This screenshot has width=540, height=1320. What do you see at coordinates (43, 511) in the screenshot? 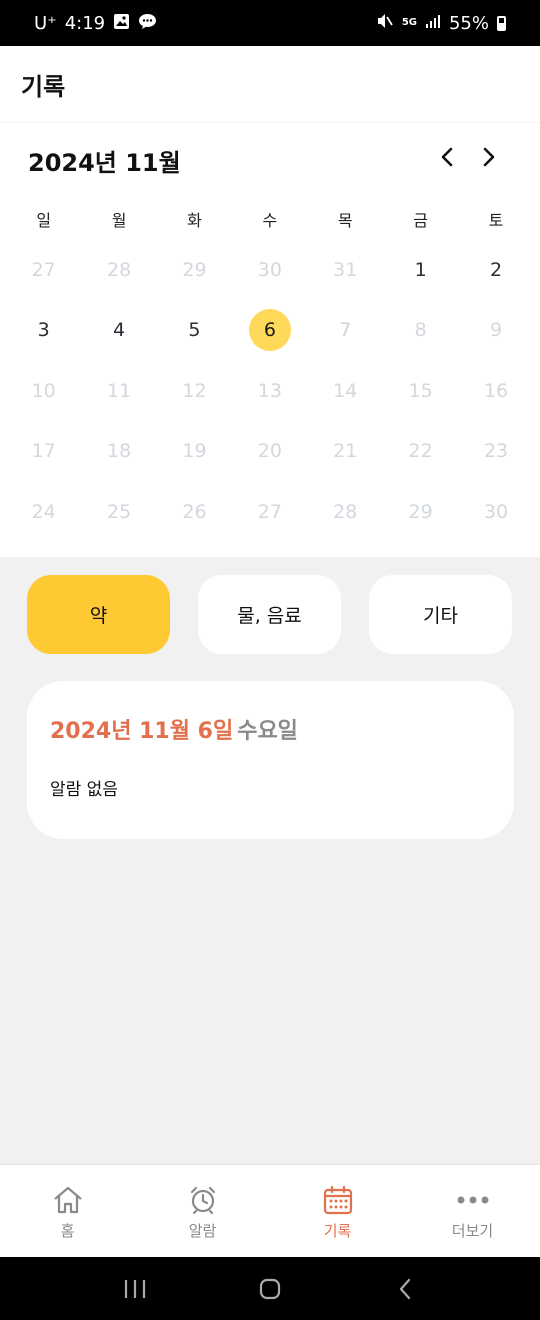
I see `calendar-day-number: 24` at bounding box center [43, 511].